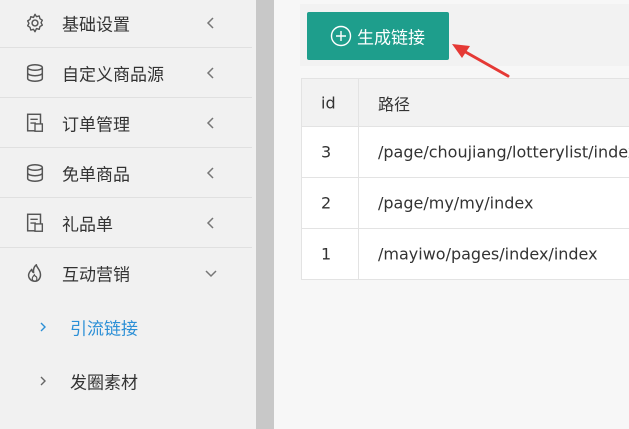 This screenshot has width=629, height=429. Describe the element at coordinates (456, 203) in the screenshot. I see `table-cell-path: /page/my/my/index` at that location.